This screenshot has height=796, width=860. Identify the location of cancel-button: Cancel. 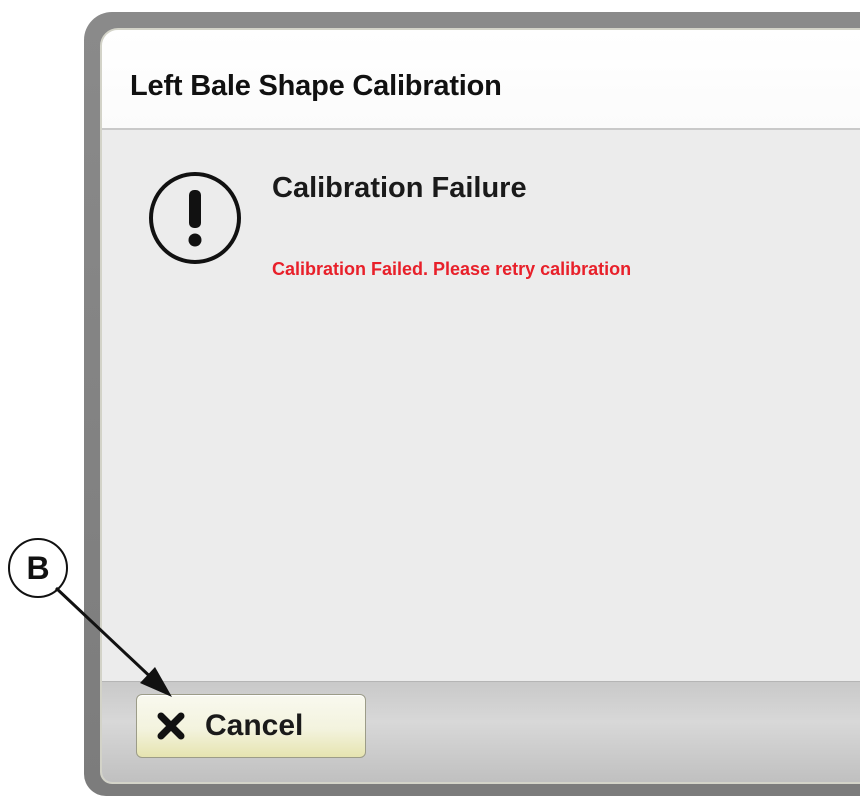
(251, 726).